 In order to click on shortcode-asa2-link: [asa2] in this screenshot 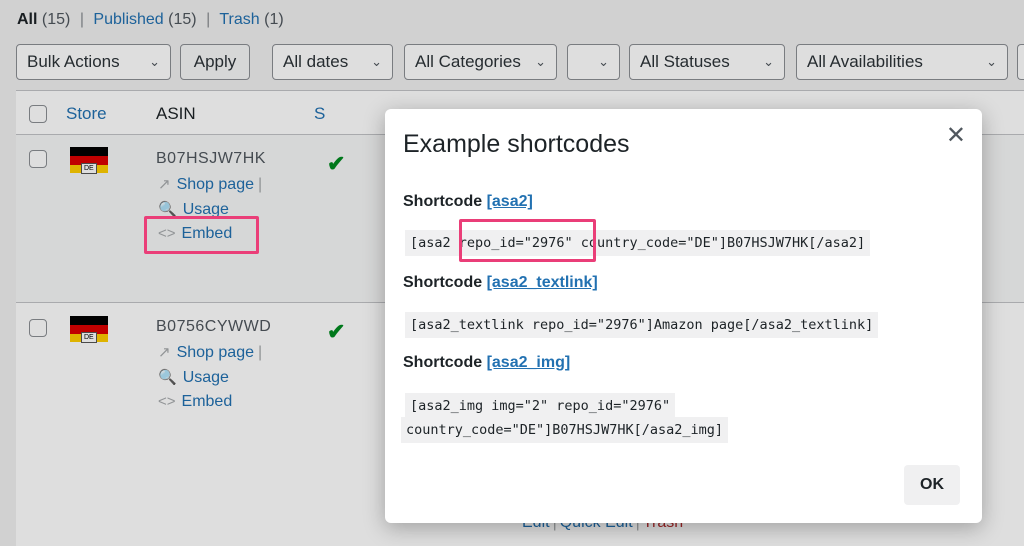, I will do `click(510, 201)`.